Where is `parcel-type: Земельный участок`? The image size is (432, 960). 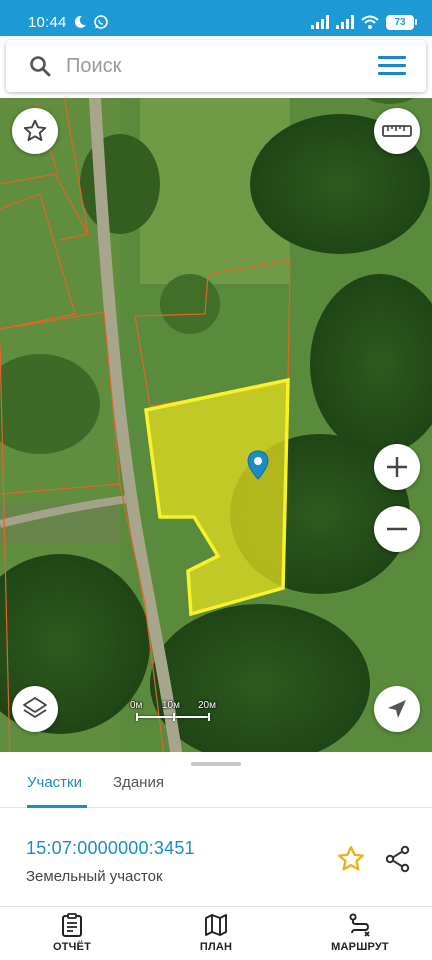
parcel-type: Земельный участок is located at coordinates (94, 876).